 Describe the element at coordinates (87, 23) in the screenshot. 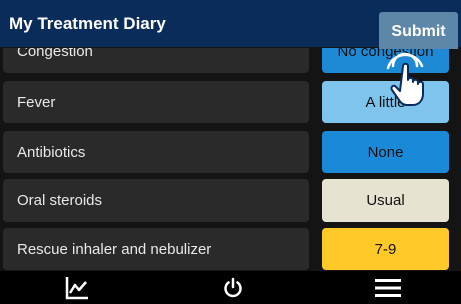

I see `page-title: My Treatment Diary` at that location.